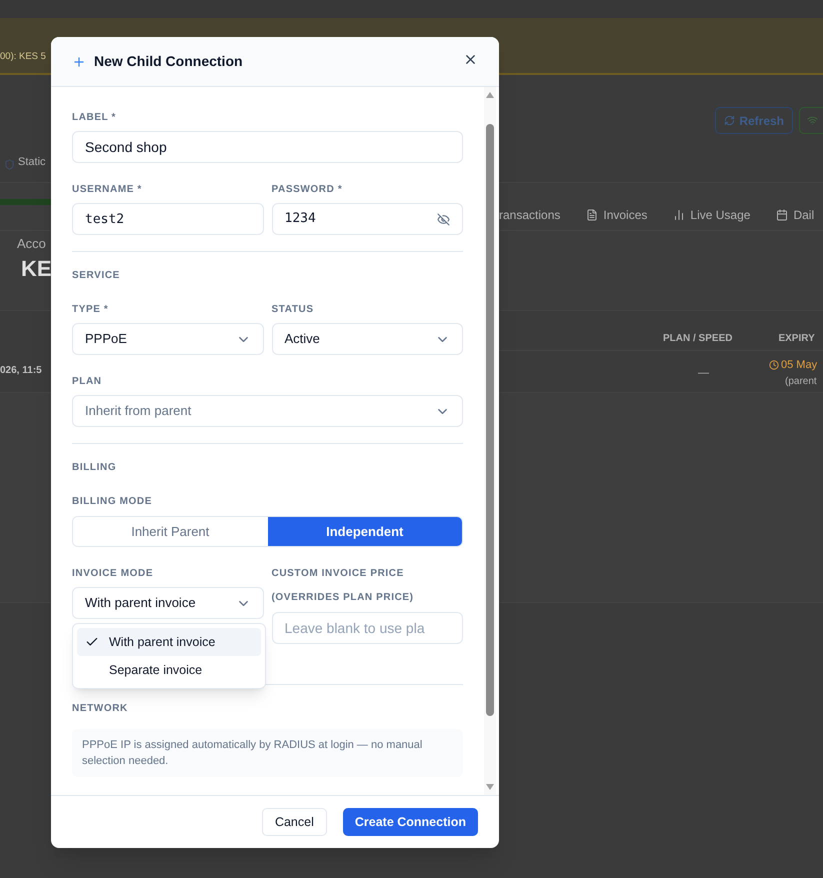 The height and width of the screenshot is (878, 823). Describe the element at coordinates (21, 370) in the screenshot. I see `table-cell: 026, 11:5` at that location.